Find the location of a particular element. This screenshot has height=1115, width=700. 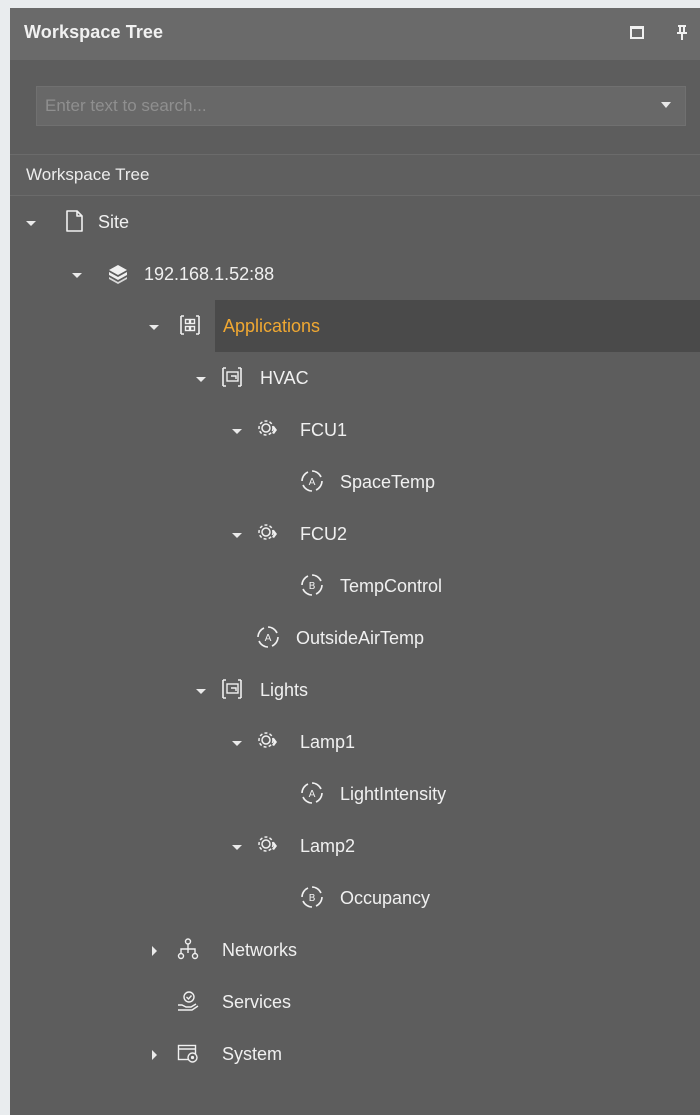

search-dropdown-icon is located at coordinates (666, 105).